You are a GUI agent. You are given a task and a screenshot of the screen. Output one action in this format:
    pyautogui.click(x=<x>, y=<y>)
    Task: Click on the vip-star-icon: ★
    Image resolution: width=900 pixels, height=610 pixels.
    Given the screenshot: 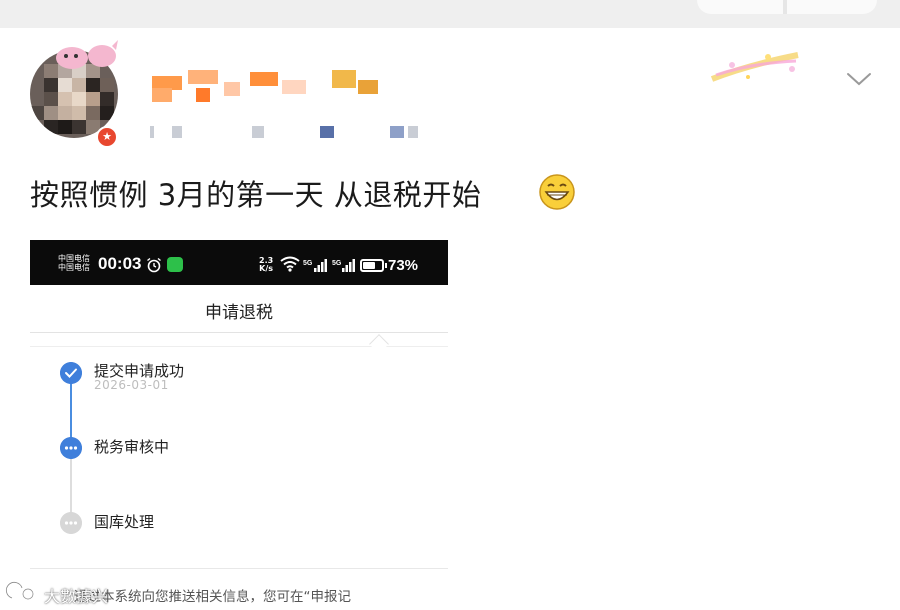 What is the action you would take?
    pyautogui.click(x=107, y=137)
    